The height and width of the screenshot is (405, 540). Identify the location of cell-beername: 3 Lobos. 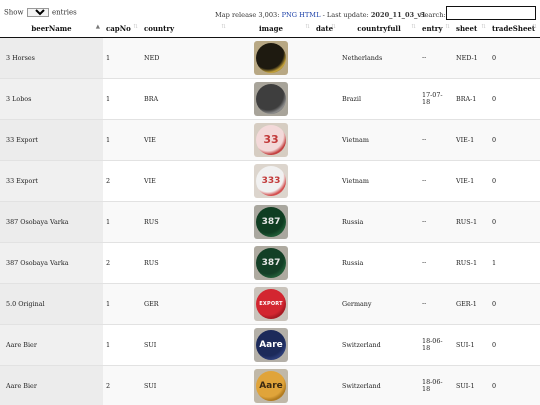
(51, 98).